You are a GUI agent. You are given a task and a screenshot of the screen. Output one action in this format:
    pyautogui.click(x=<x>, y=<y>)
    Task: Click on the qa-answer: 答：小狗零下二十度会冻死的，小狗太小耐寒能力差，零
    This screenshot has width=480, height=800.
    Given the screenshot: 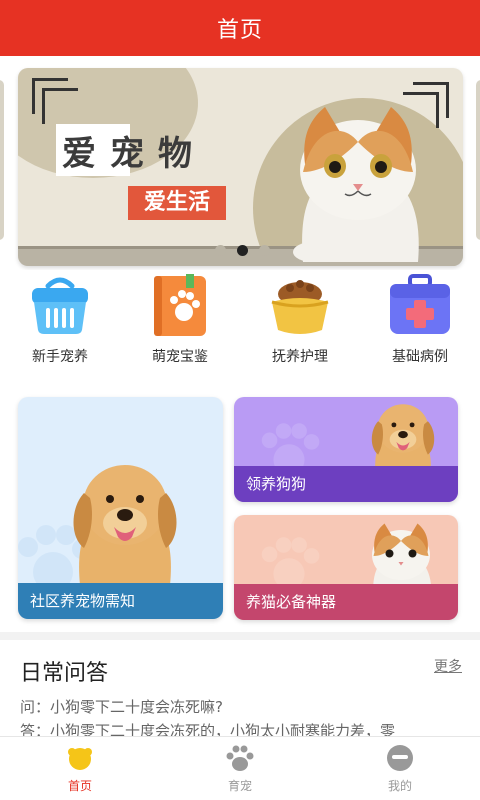 What is the action you would take?
    pyautogui.click(x=242, y=728)
    